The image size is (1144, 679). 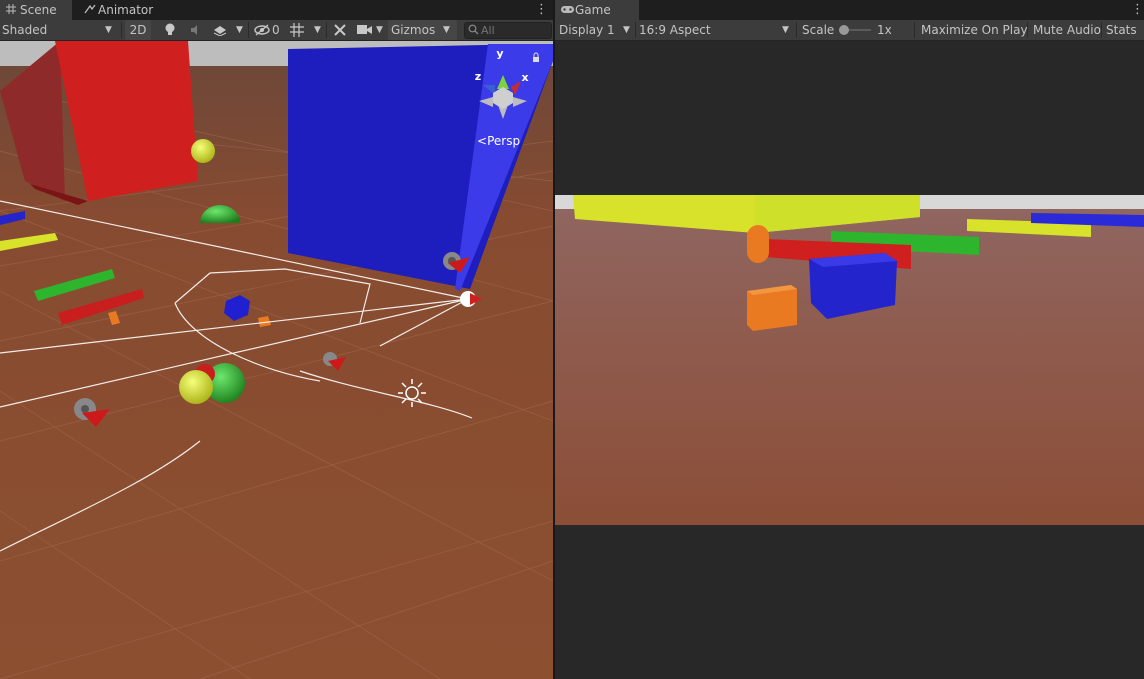 What do you see at coordinates (13, 11) in the screenshot?
I see `scene-grid-icon` at bounding box center [13, 11].